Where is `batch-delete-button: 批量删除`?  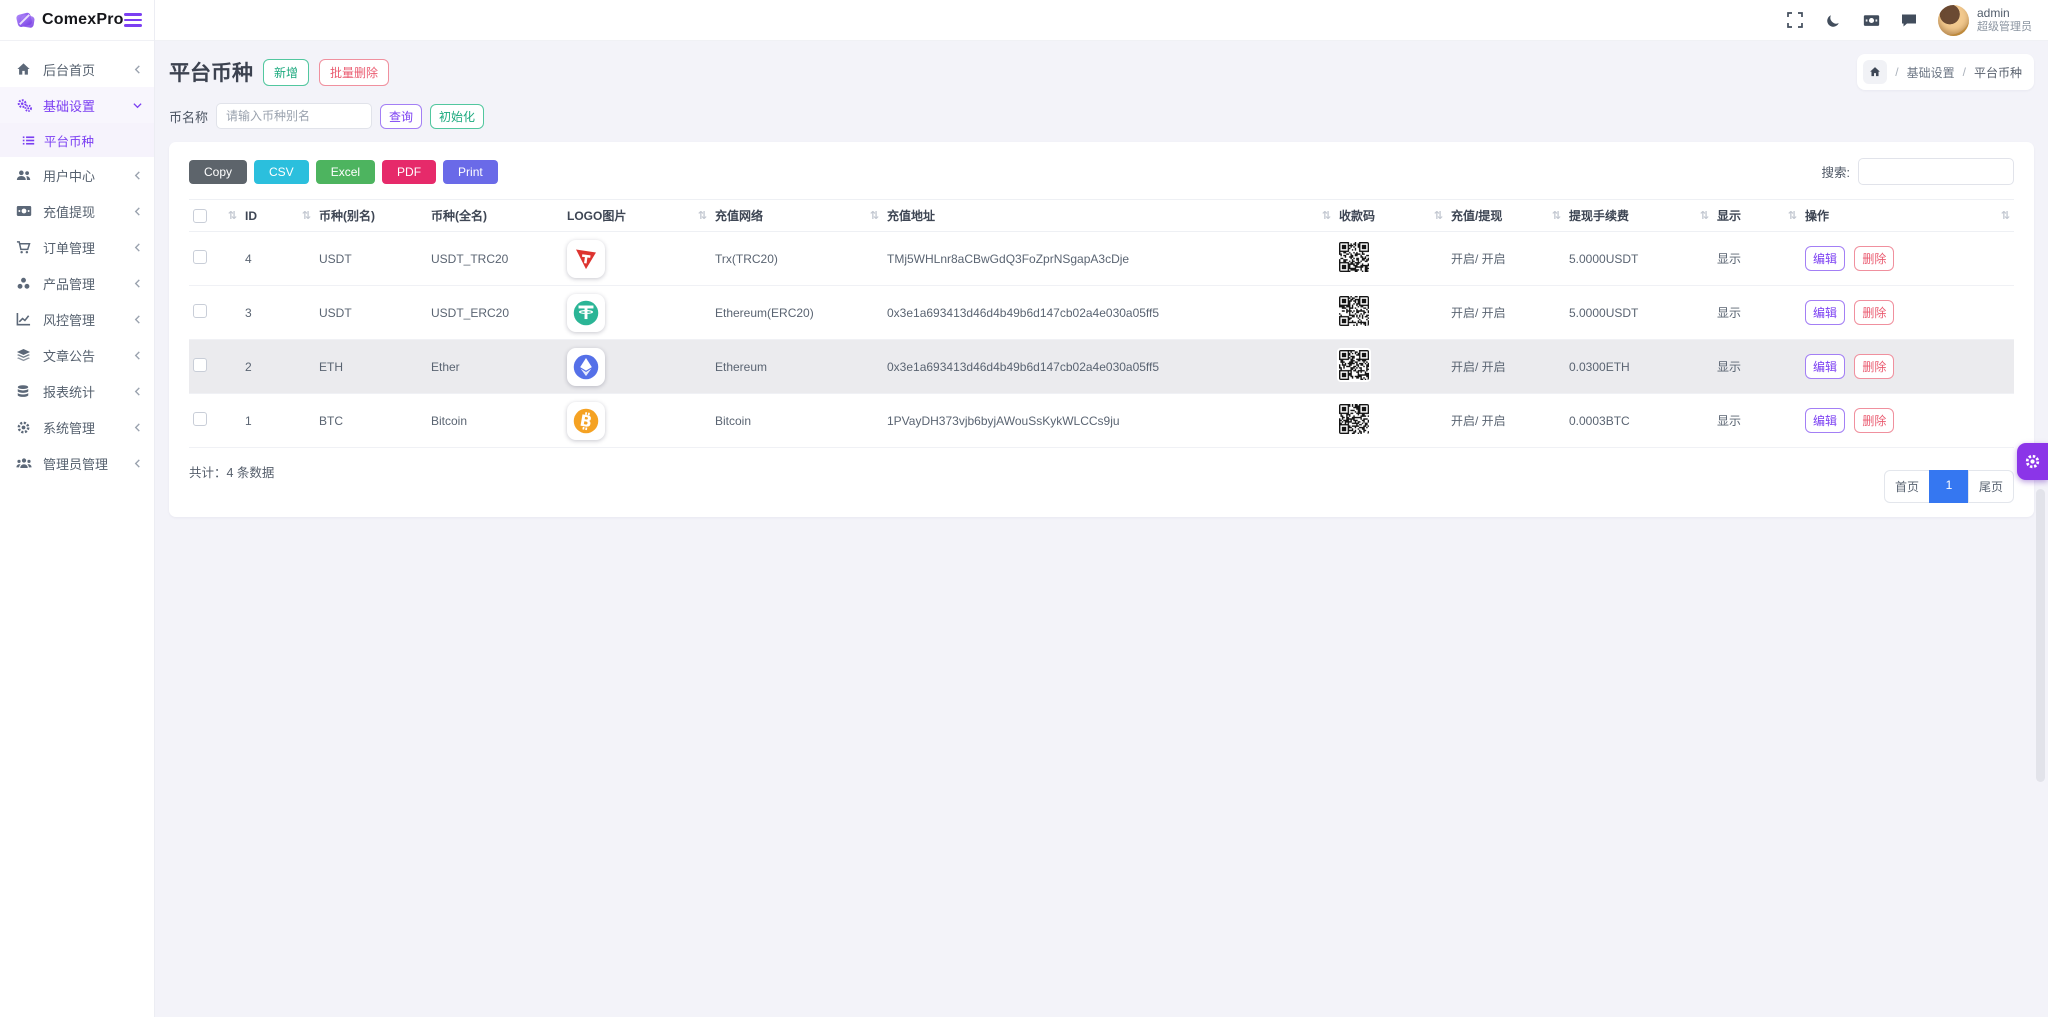 batch-delete-button: 批量删除 is located at coordinates (354, 72).